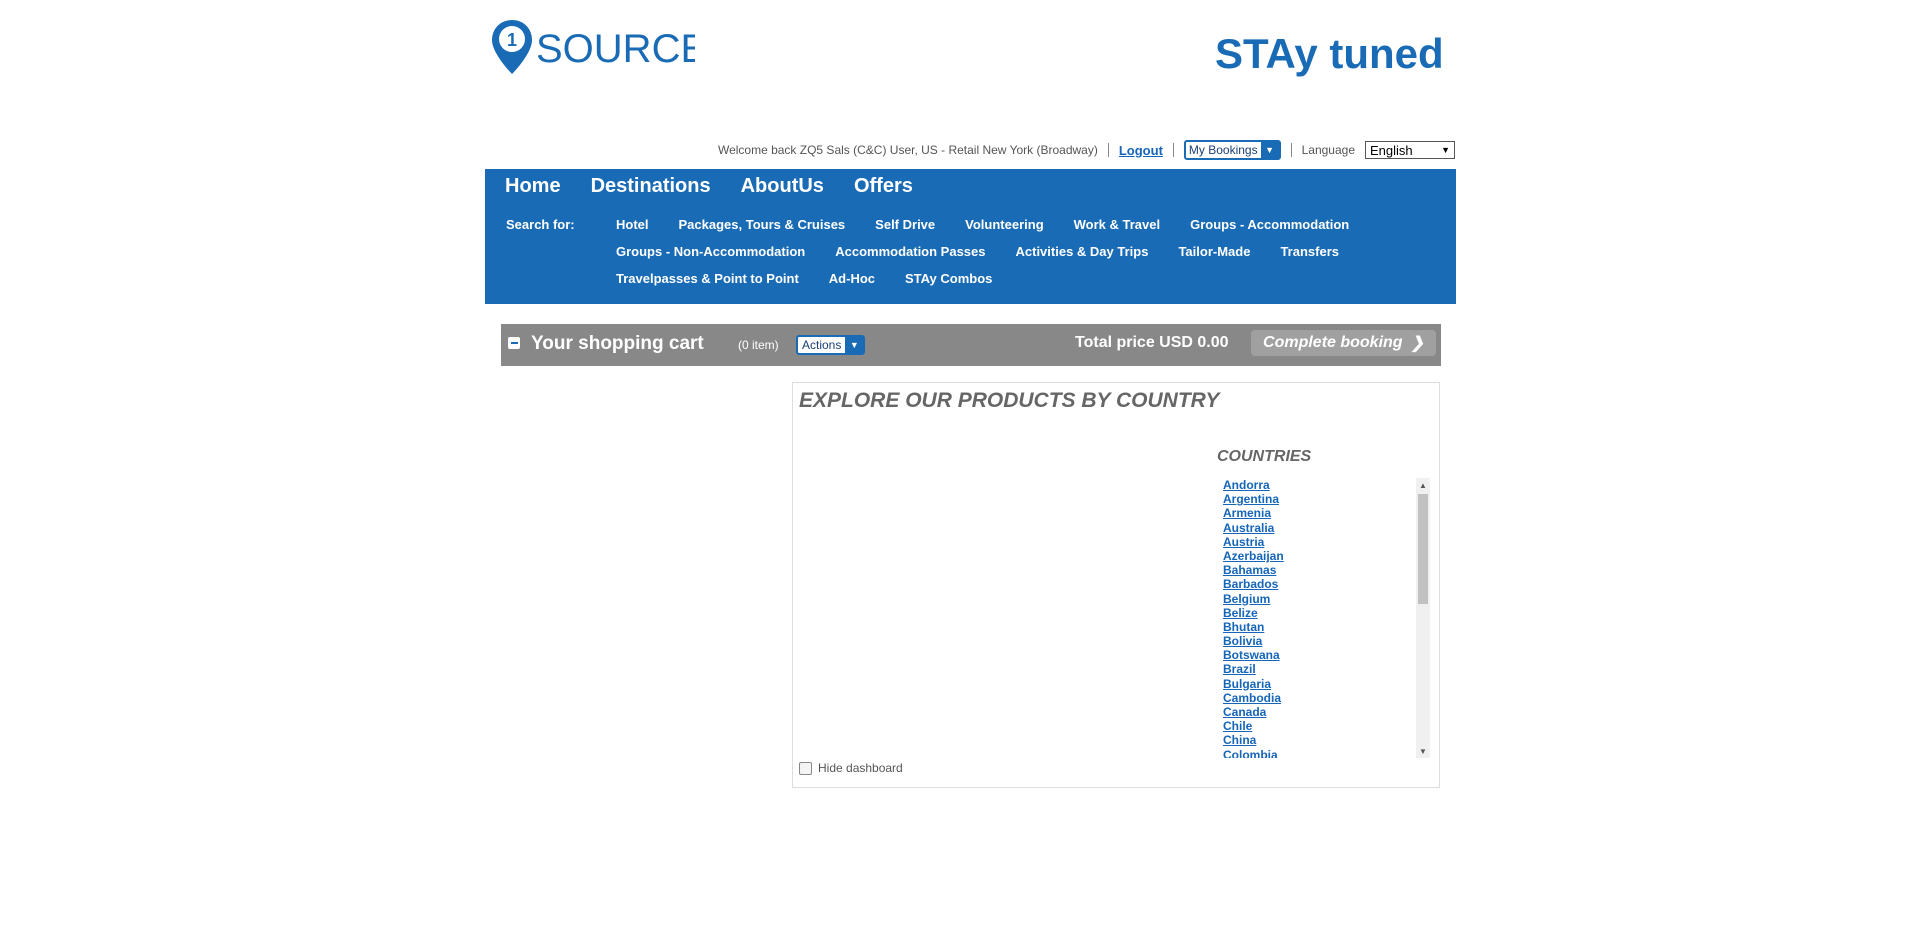  I want to click on search-work-travel: Work & Travel, so click(1117, 224).